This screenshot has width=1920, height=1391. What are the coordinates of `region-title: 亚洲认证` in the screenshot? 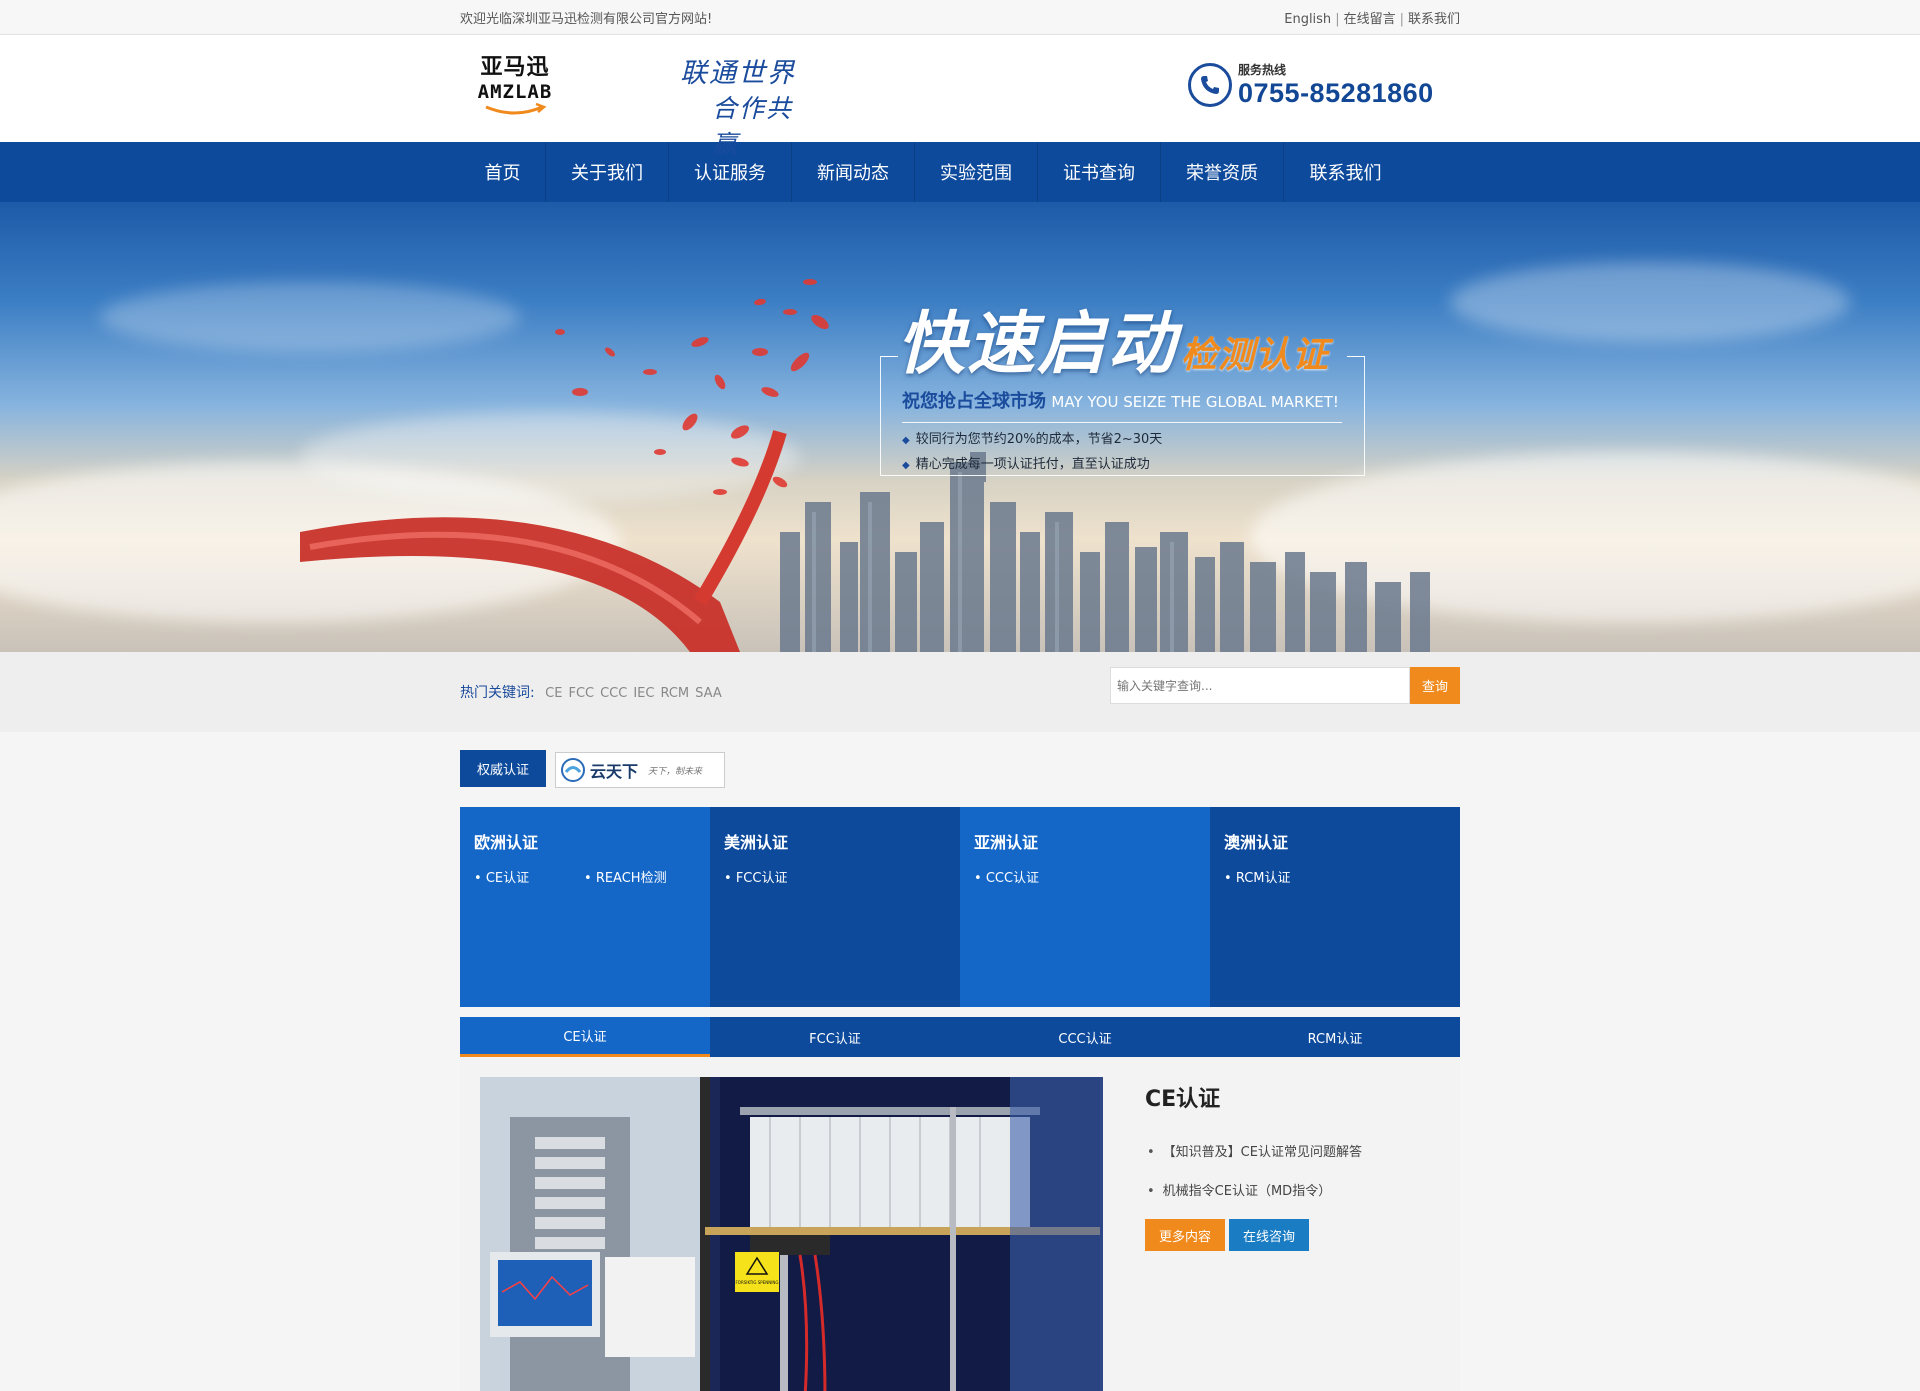 It's located at (1006, 842).